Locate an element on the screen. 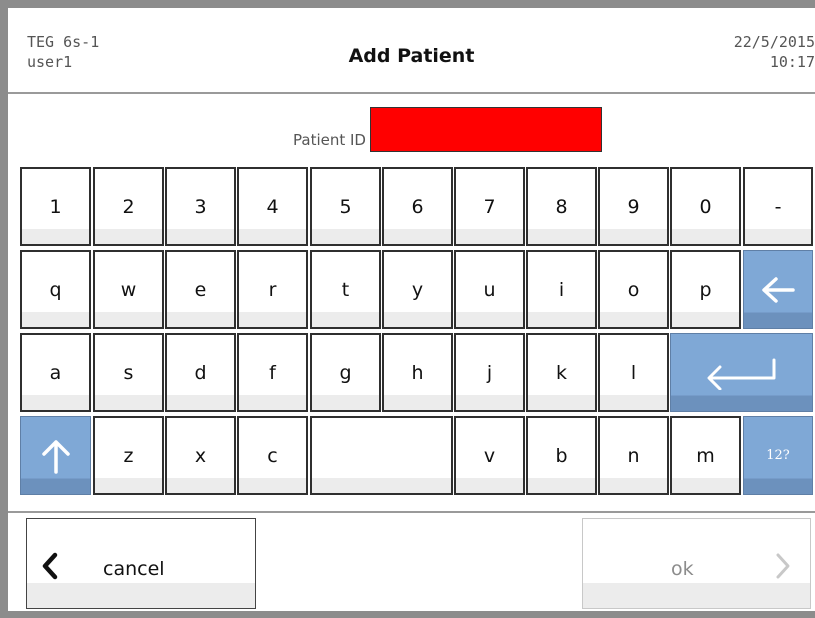 Image resolution: width=815 pixels, height=618 pixels. key-2: 2 is located at coordinates (128, 206).